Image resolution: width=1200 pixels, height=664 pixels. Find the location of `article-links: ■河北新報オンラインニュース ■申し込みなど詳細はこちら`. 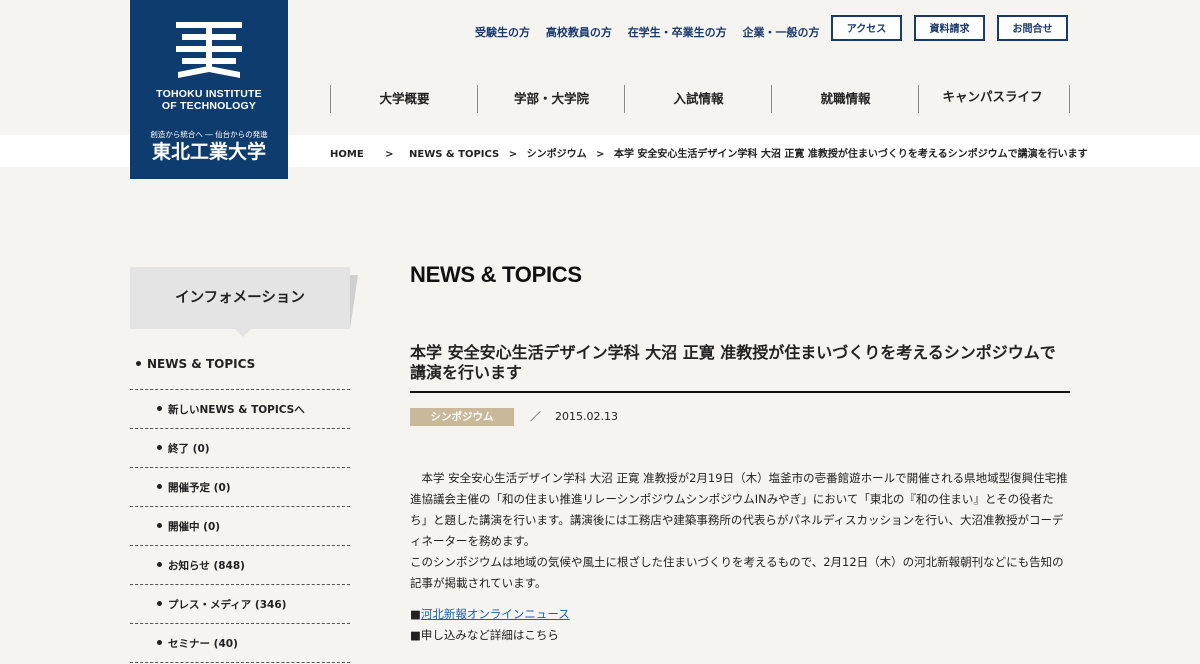

article-links: ■河北新報オンラインニュース ■申し込みなど詳細はこちら is located at coordinates (740, 625).